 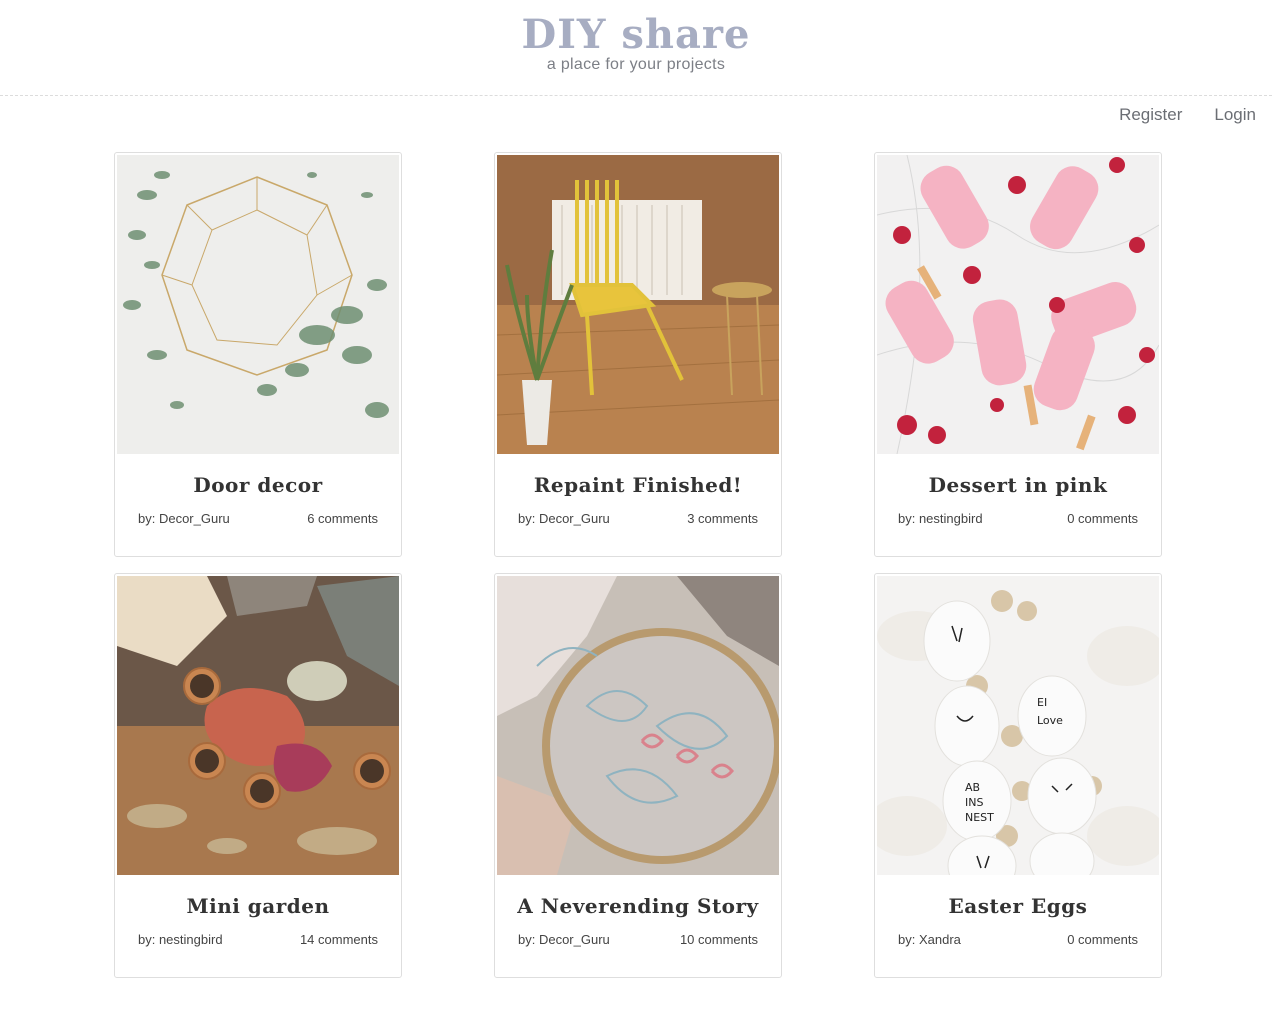 What do you see at coordinates (636, 35) in the screenshot?
I see `site-logo: DIY share` at bounding box center [636, 35].